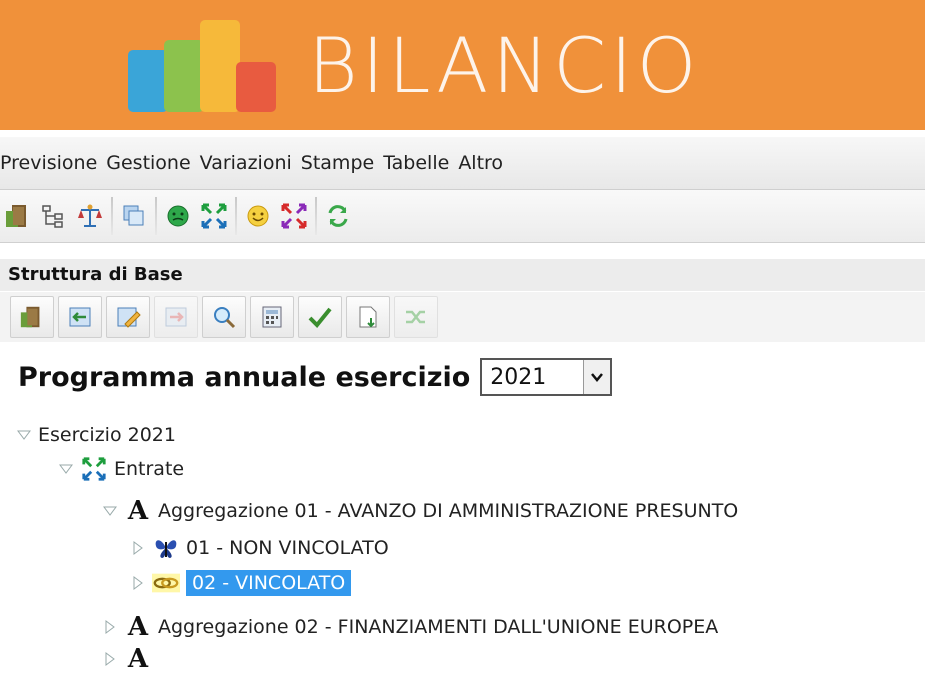 Image resolution: width=925 pixels, height=676 pixels. Describe the element at coordinates (368, 317) in the screenshot. I see `export-button` at that location.